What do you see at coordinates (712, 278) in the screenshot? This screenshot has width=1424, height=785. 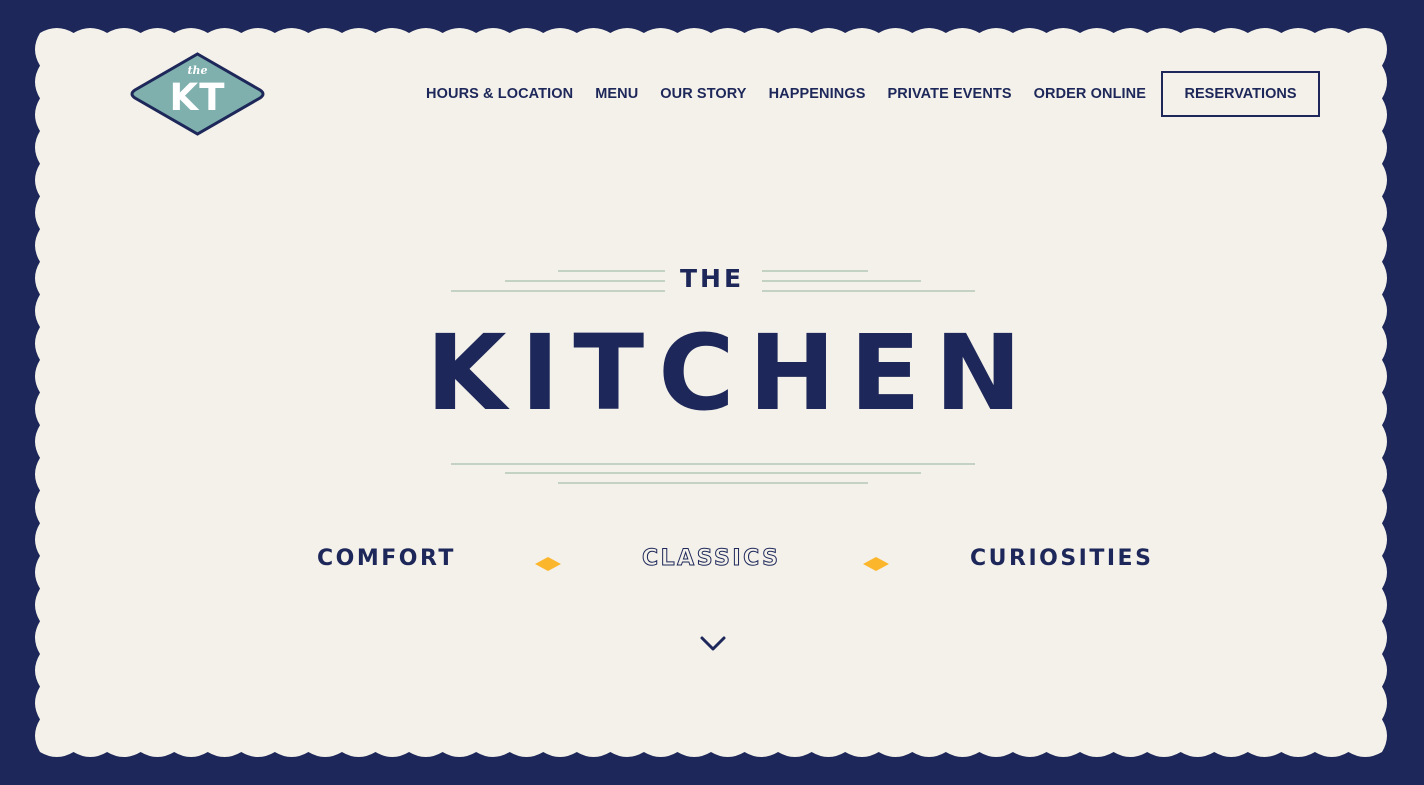 I see `hero-pre-title: THE` at bounding box center [712, 278].